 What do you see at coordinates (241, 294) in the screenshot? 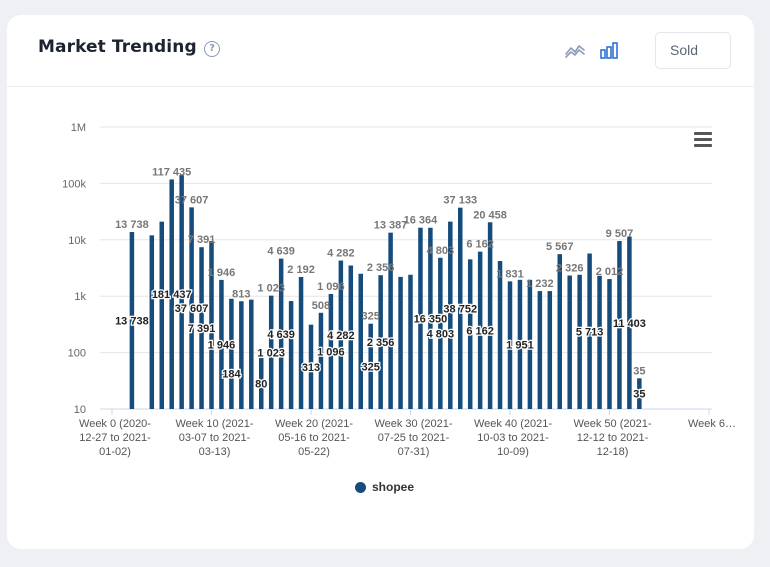
I see `data-label: 813` at bounding box center [241, 294].